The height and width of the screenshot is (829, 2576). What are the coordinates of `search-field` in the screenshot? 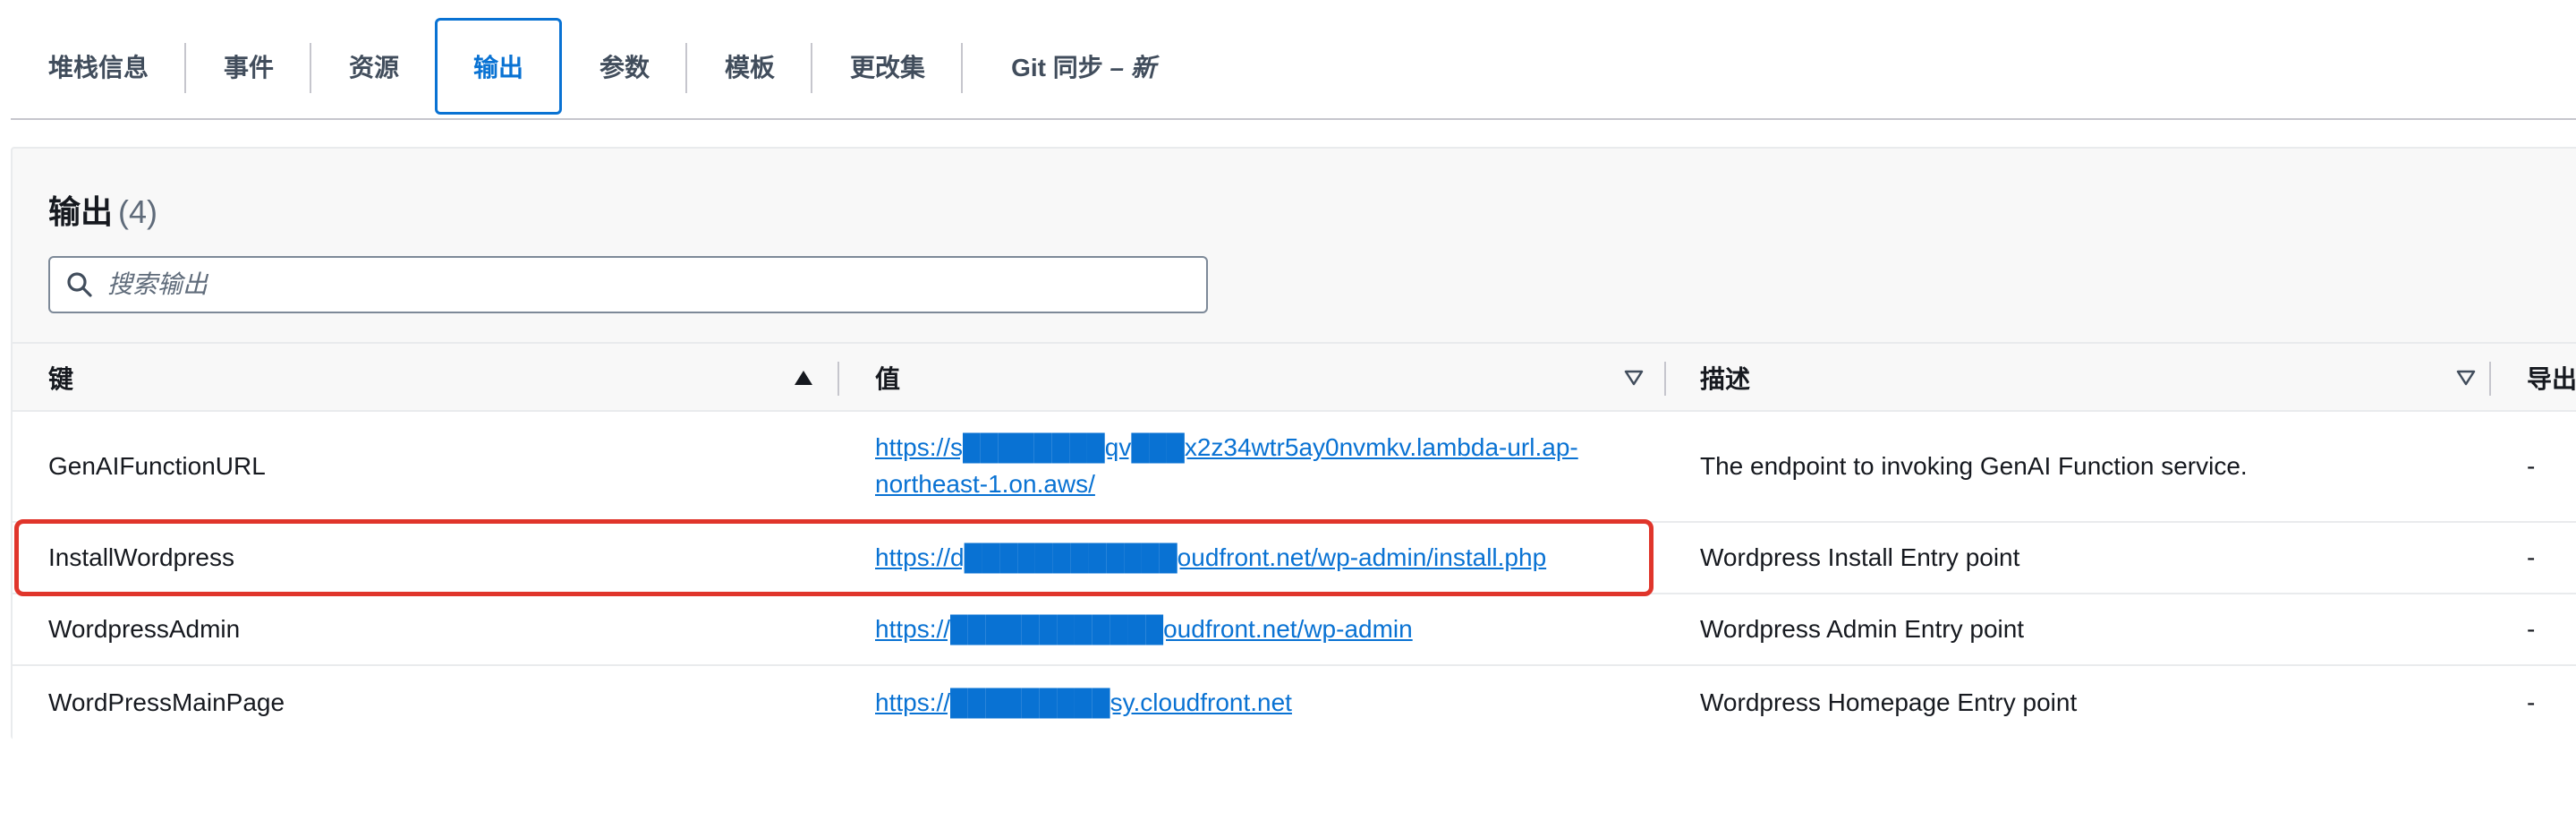 It's located at (628, 284).